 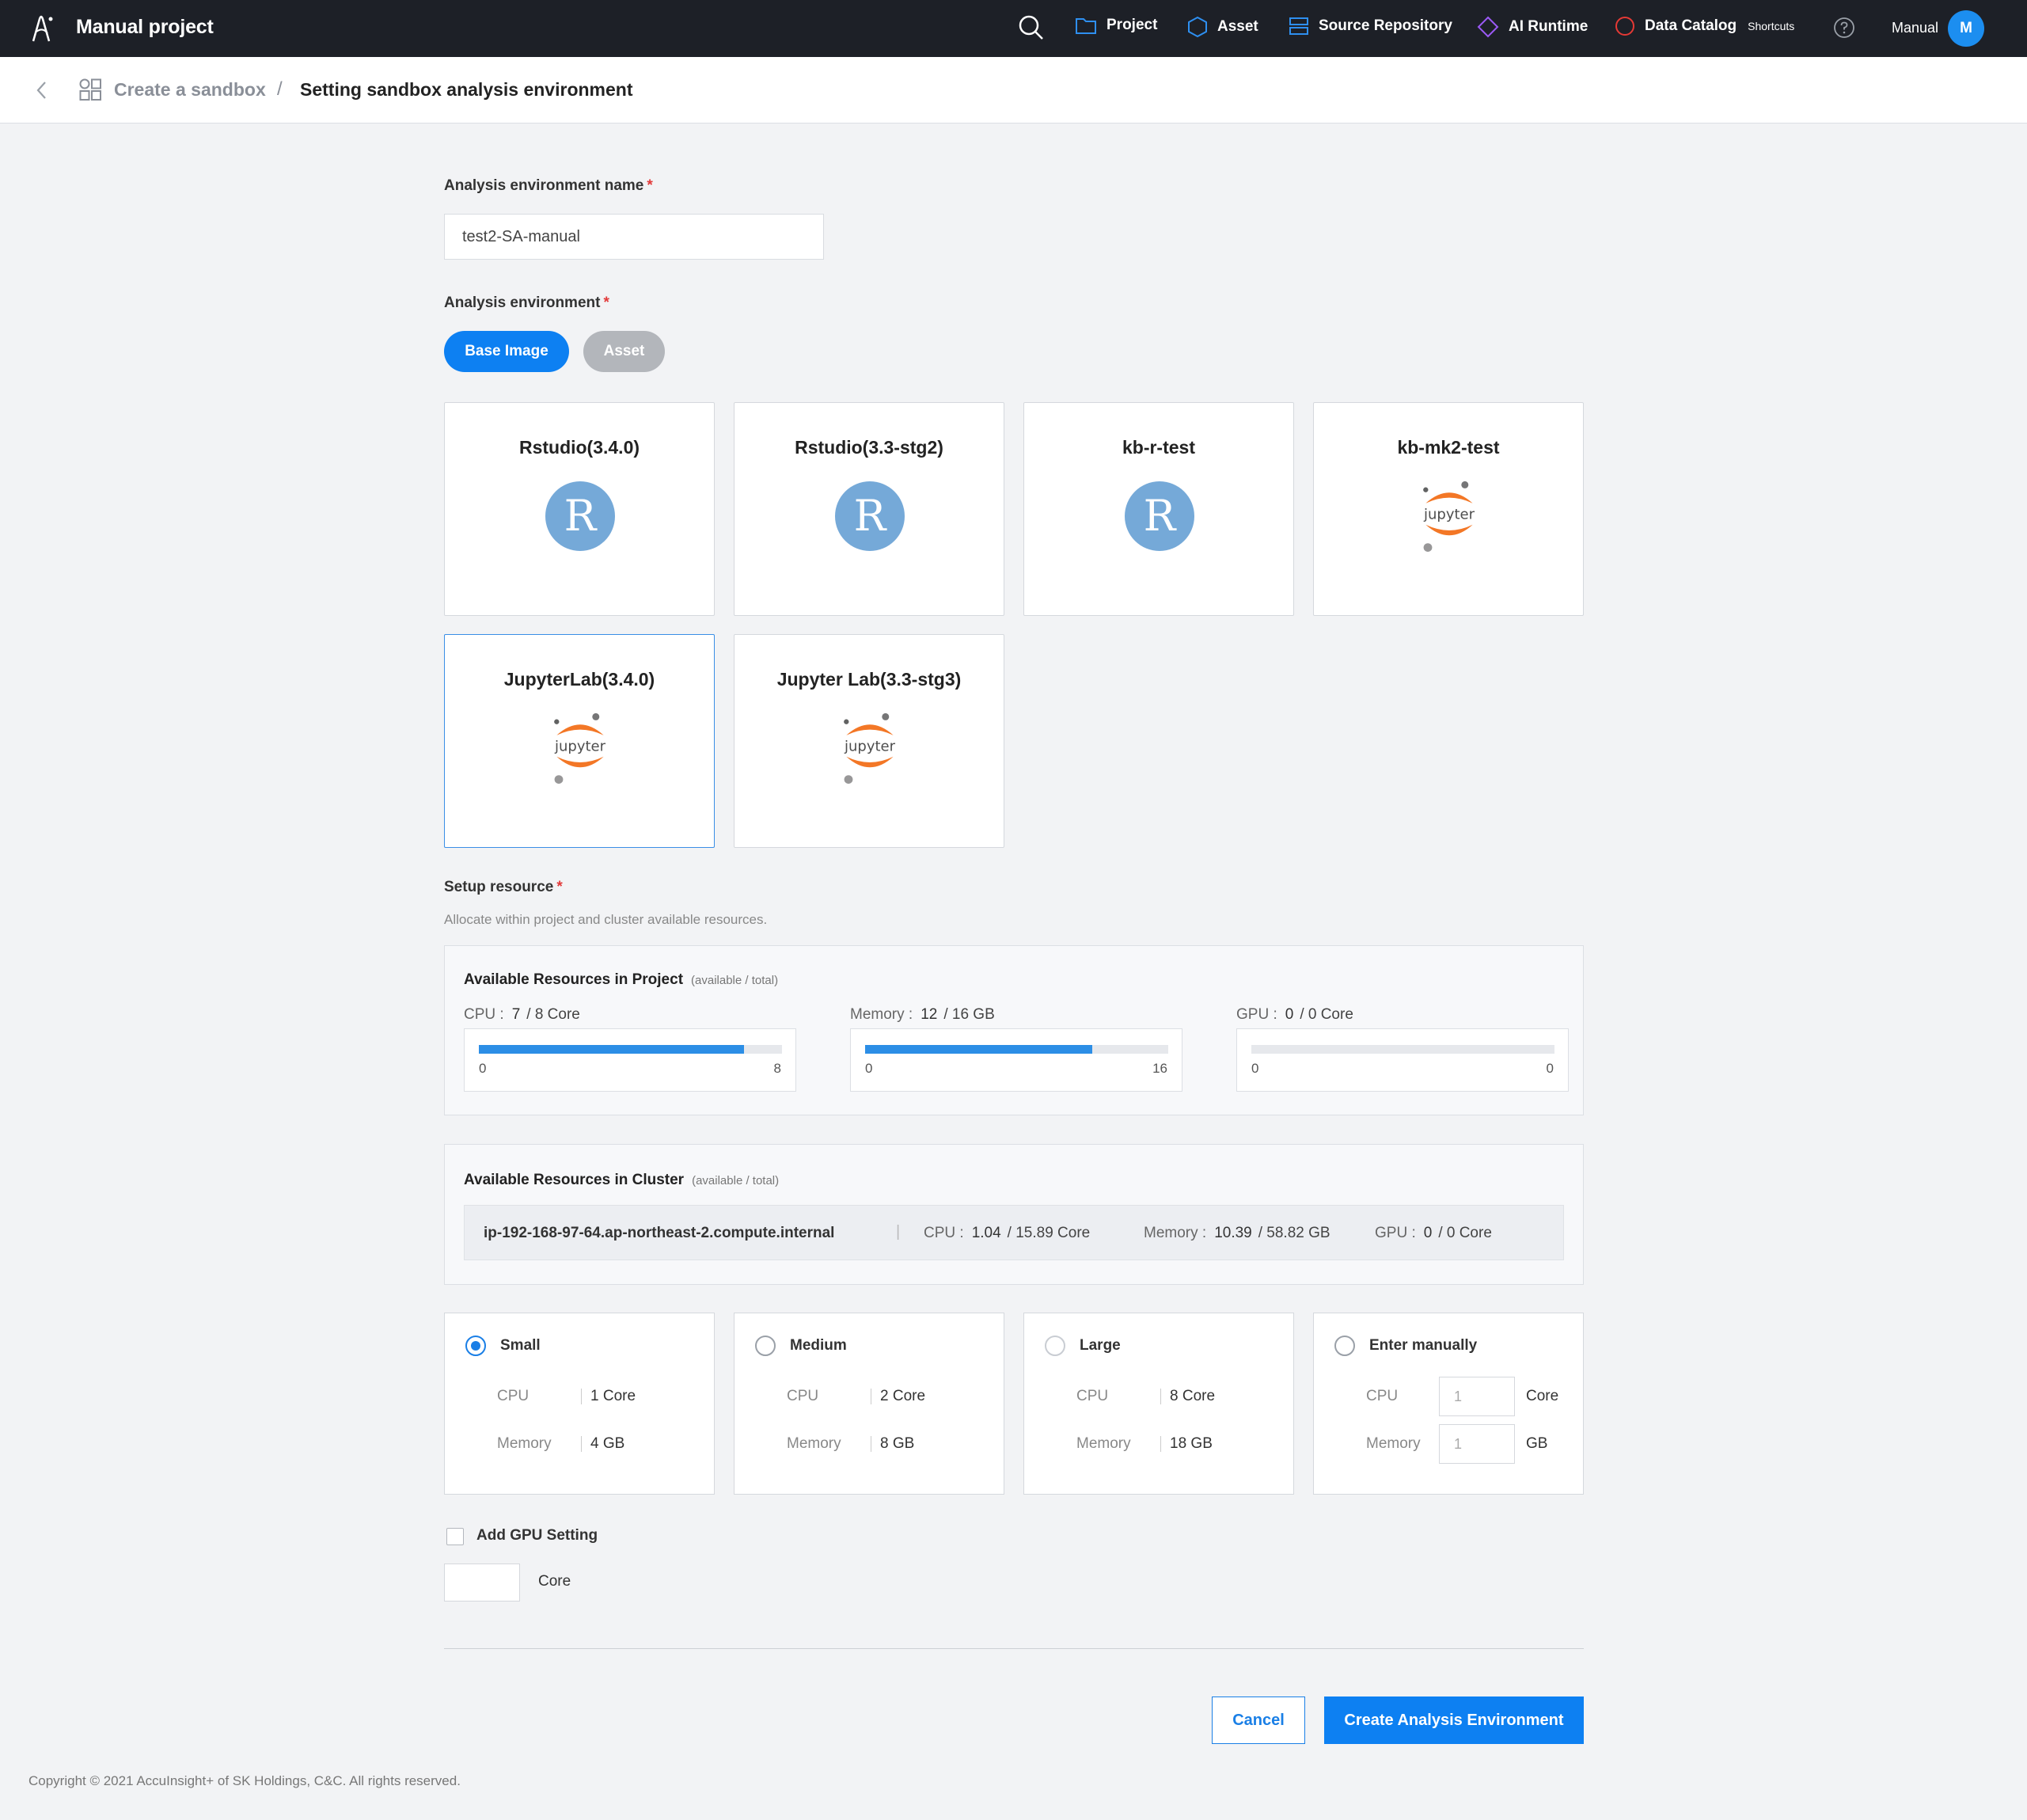 I want to click on image-card-rstudio-3-3-stg2: Rstudio(3.3-stg2) R, so click(x=869, y=509).